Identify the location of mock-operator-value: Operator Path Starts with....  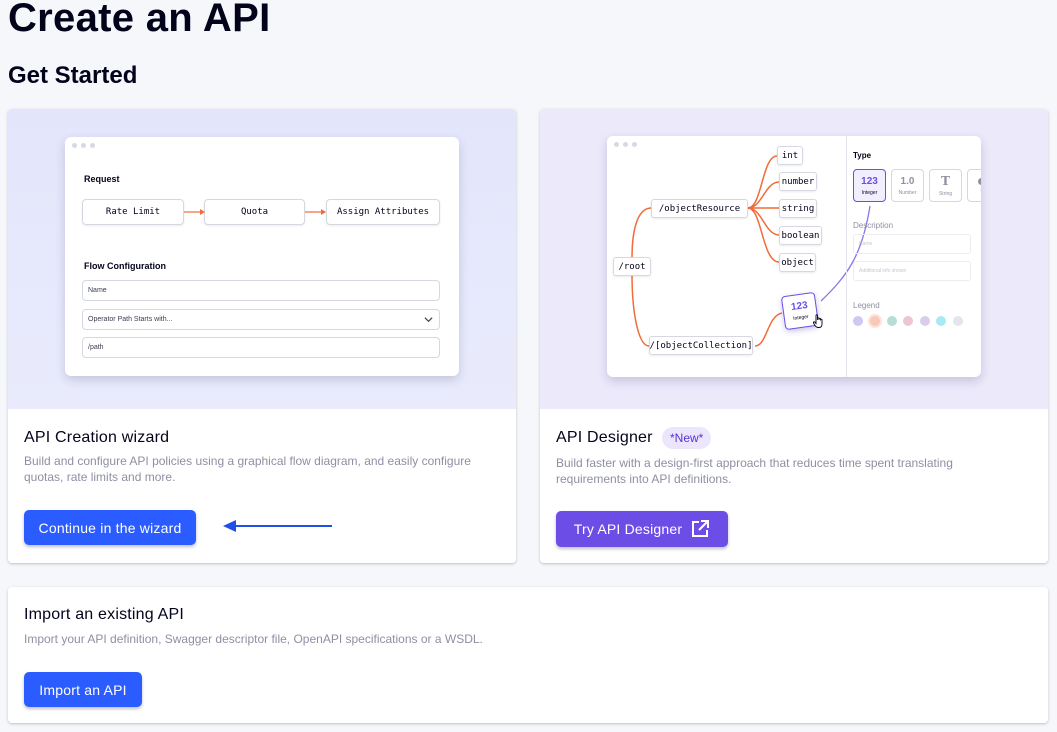
(130, 319).